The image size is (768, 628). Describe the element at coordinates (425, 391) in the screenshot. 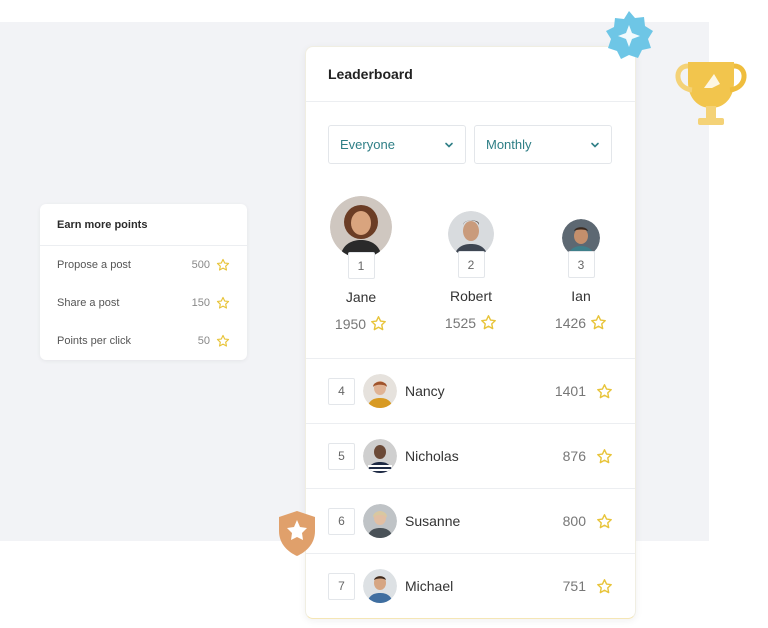

I see `player-name: Nancy` at that location.